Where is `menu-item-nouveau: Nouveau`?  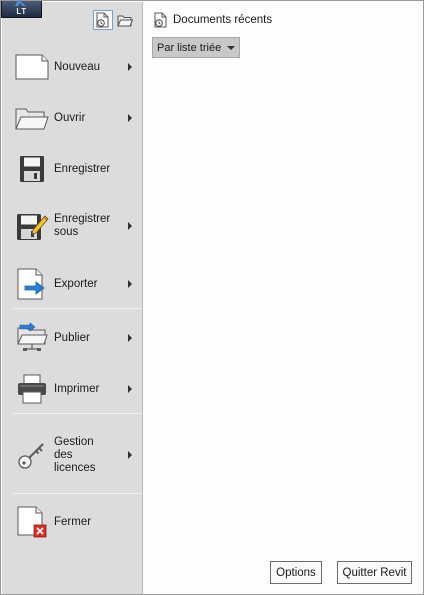
menu-item-nouveau: Nouveau is located at coordinates (72, 67).